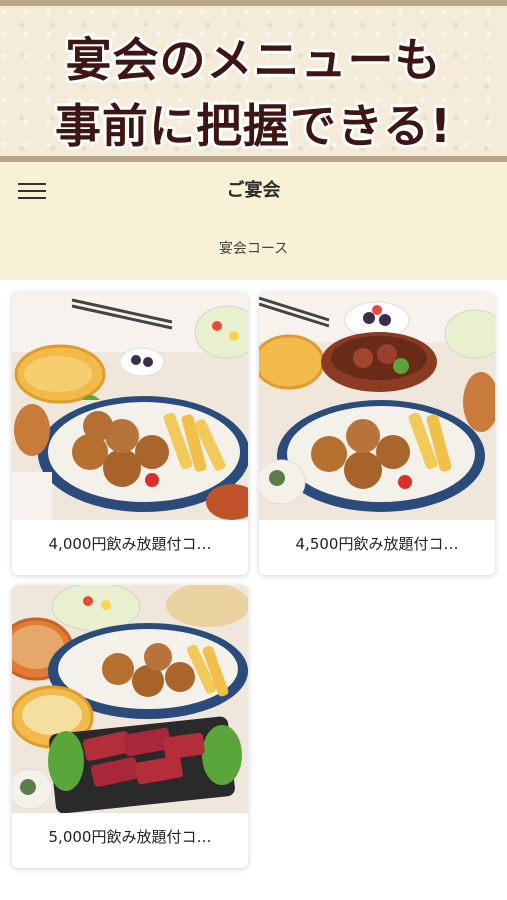 The width and height of the screenshot is (507, 900). Describe the element at coordinates (253, 60) in the screenshot. I see `banner-headline-line1: 宴会のメニューも` at that location.